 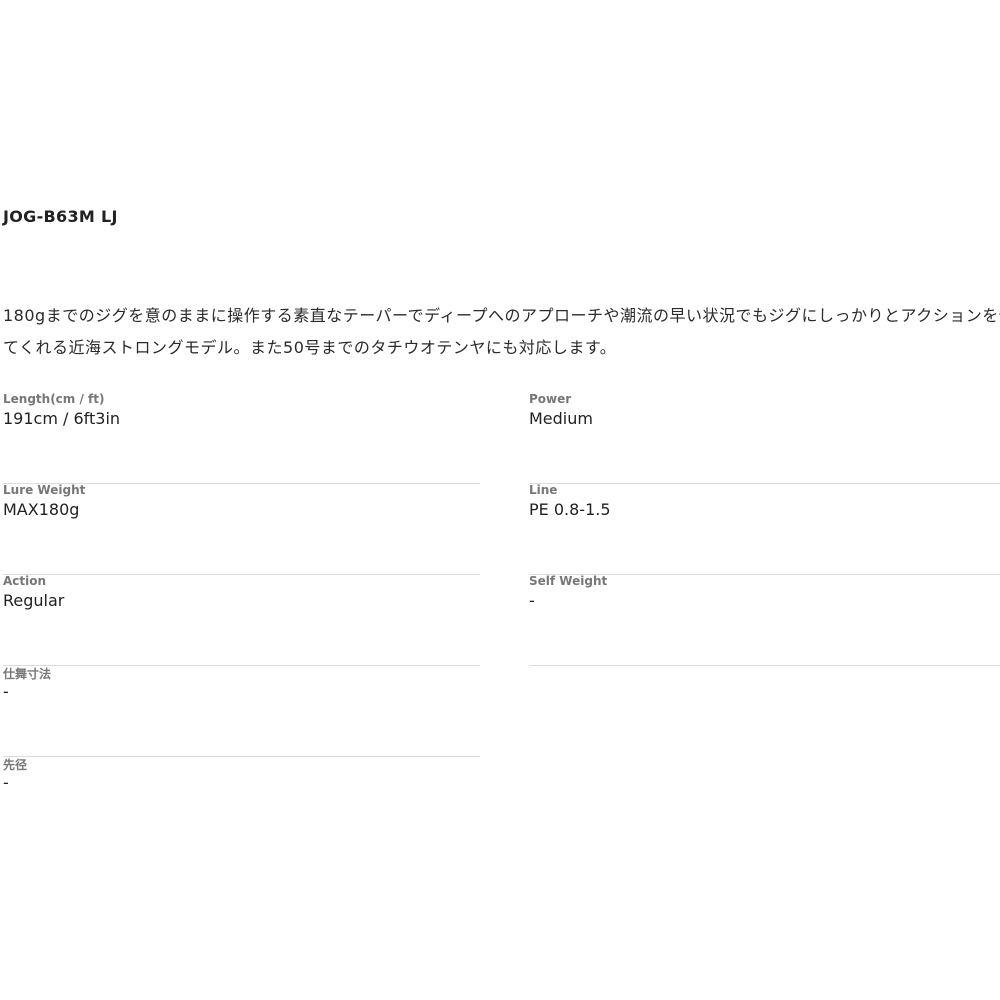 What do you see at coordinates (241, 711) in the screenshot?
I see `spec-shimai: 仕舞寸法 -` at bounding box center [241, 711].